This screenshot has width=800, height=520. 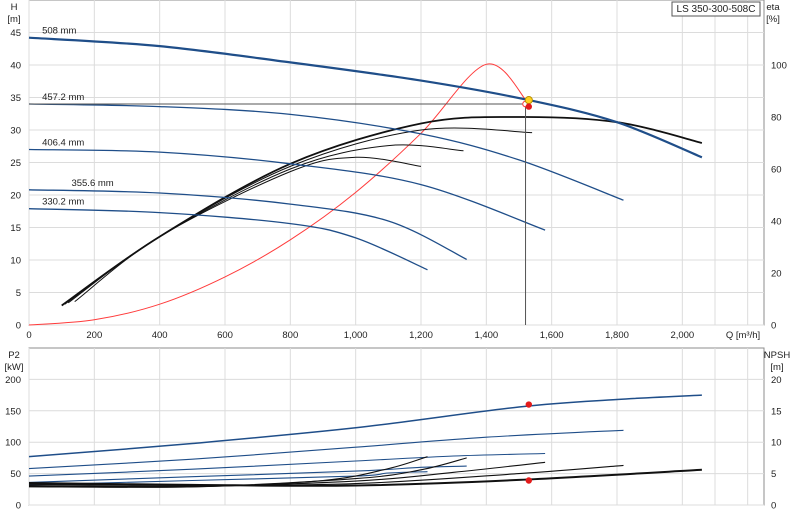 What do you see at coordinates (160, 335) in the screenshot?
I see `flow-tick-label: 400` at bounding box center [160, 335].